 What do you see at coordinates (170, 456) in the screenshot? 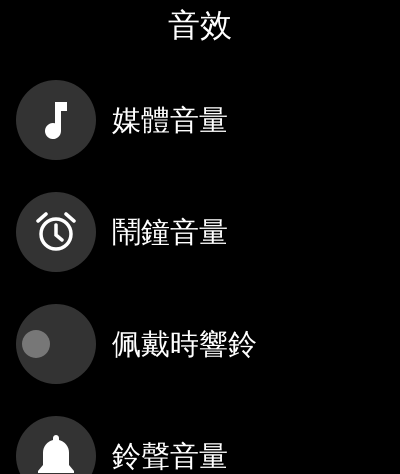
I see `setting-label: 鈴聲音量` at bounding box center [170, 456].